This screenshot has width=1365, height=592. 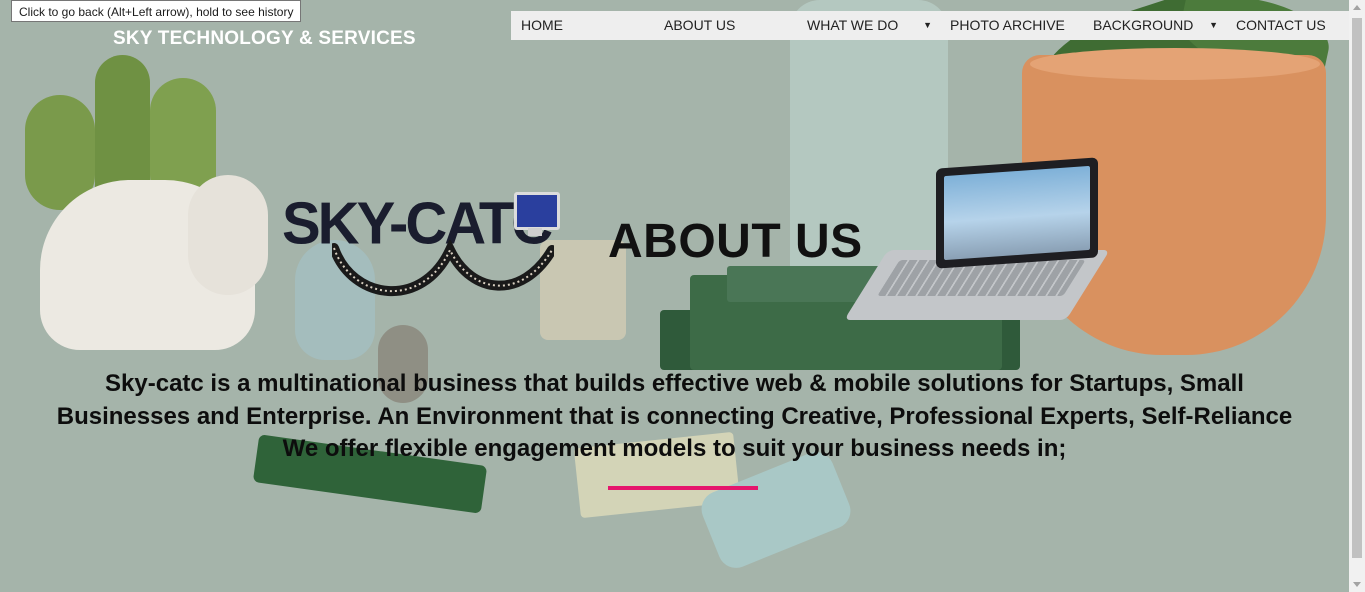 I want to click on logo-swoosh-icon, so click(x=443, y=268).